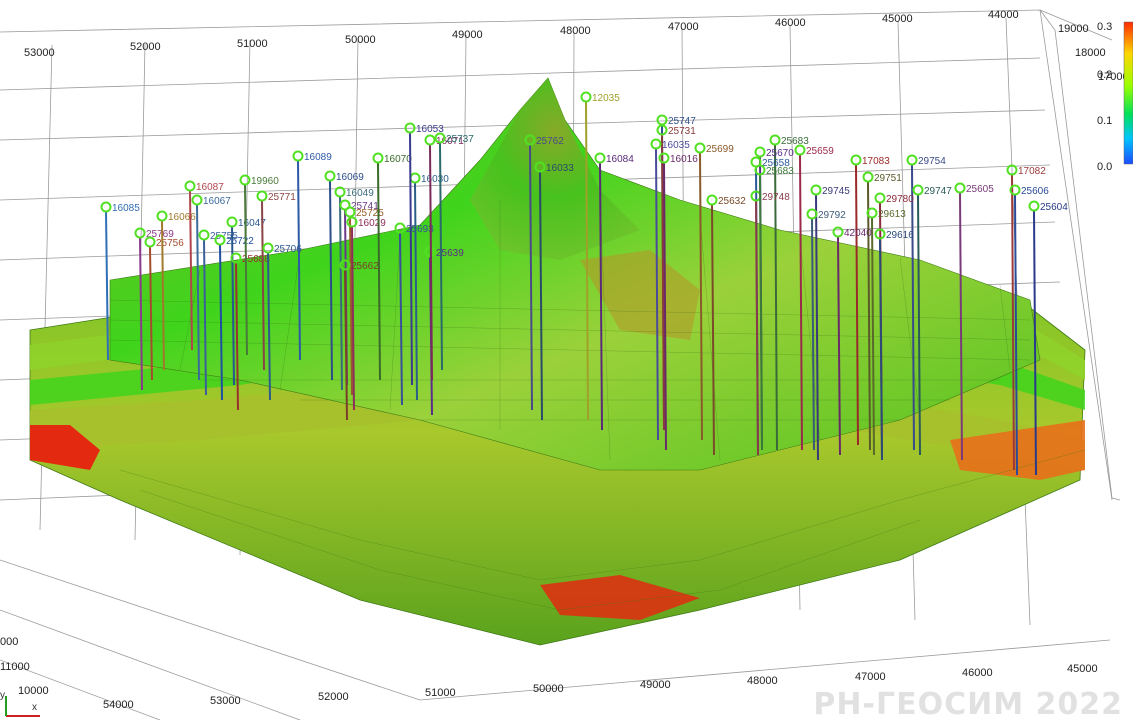  Describe the element at coordinates (1128, 93) in the screenshot. I see `colorbar-gradient` at that location.